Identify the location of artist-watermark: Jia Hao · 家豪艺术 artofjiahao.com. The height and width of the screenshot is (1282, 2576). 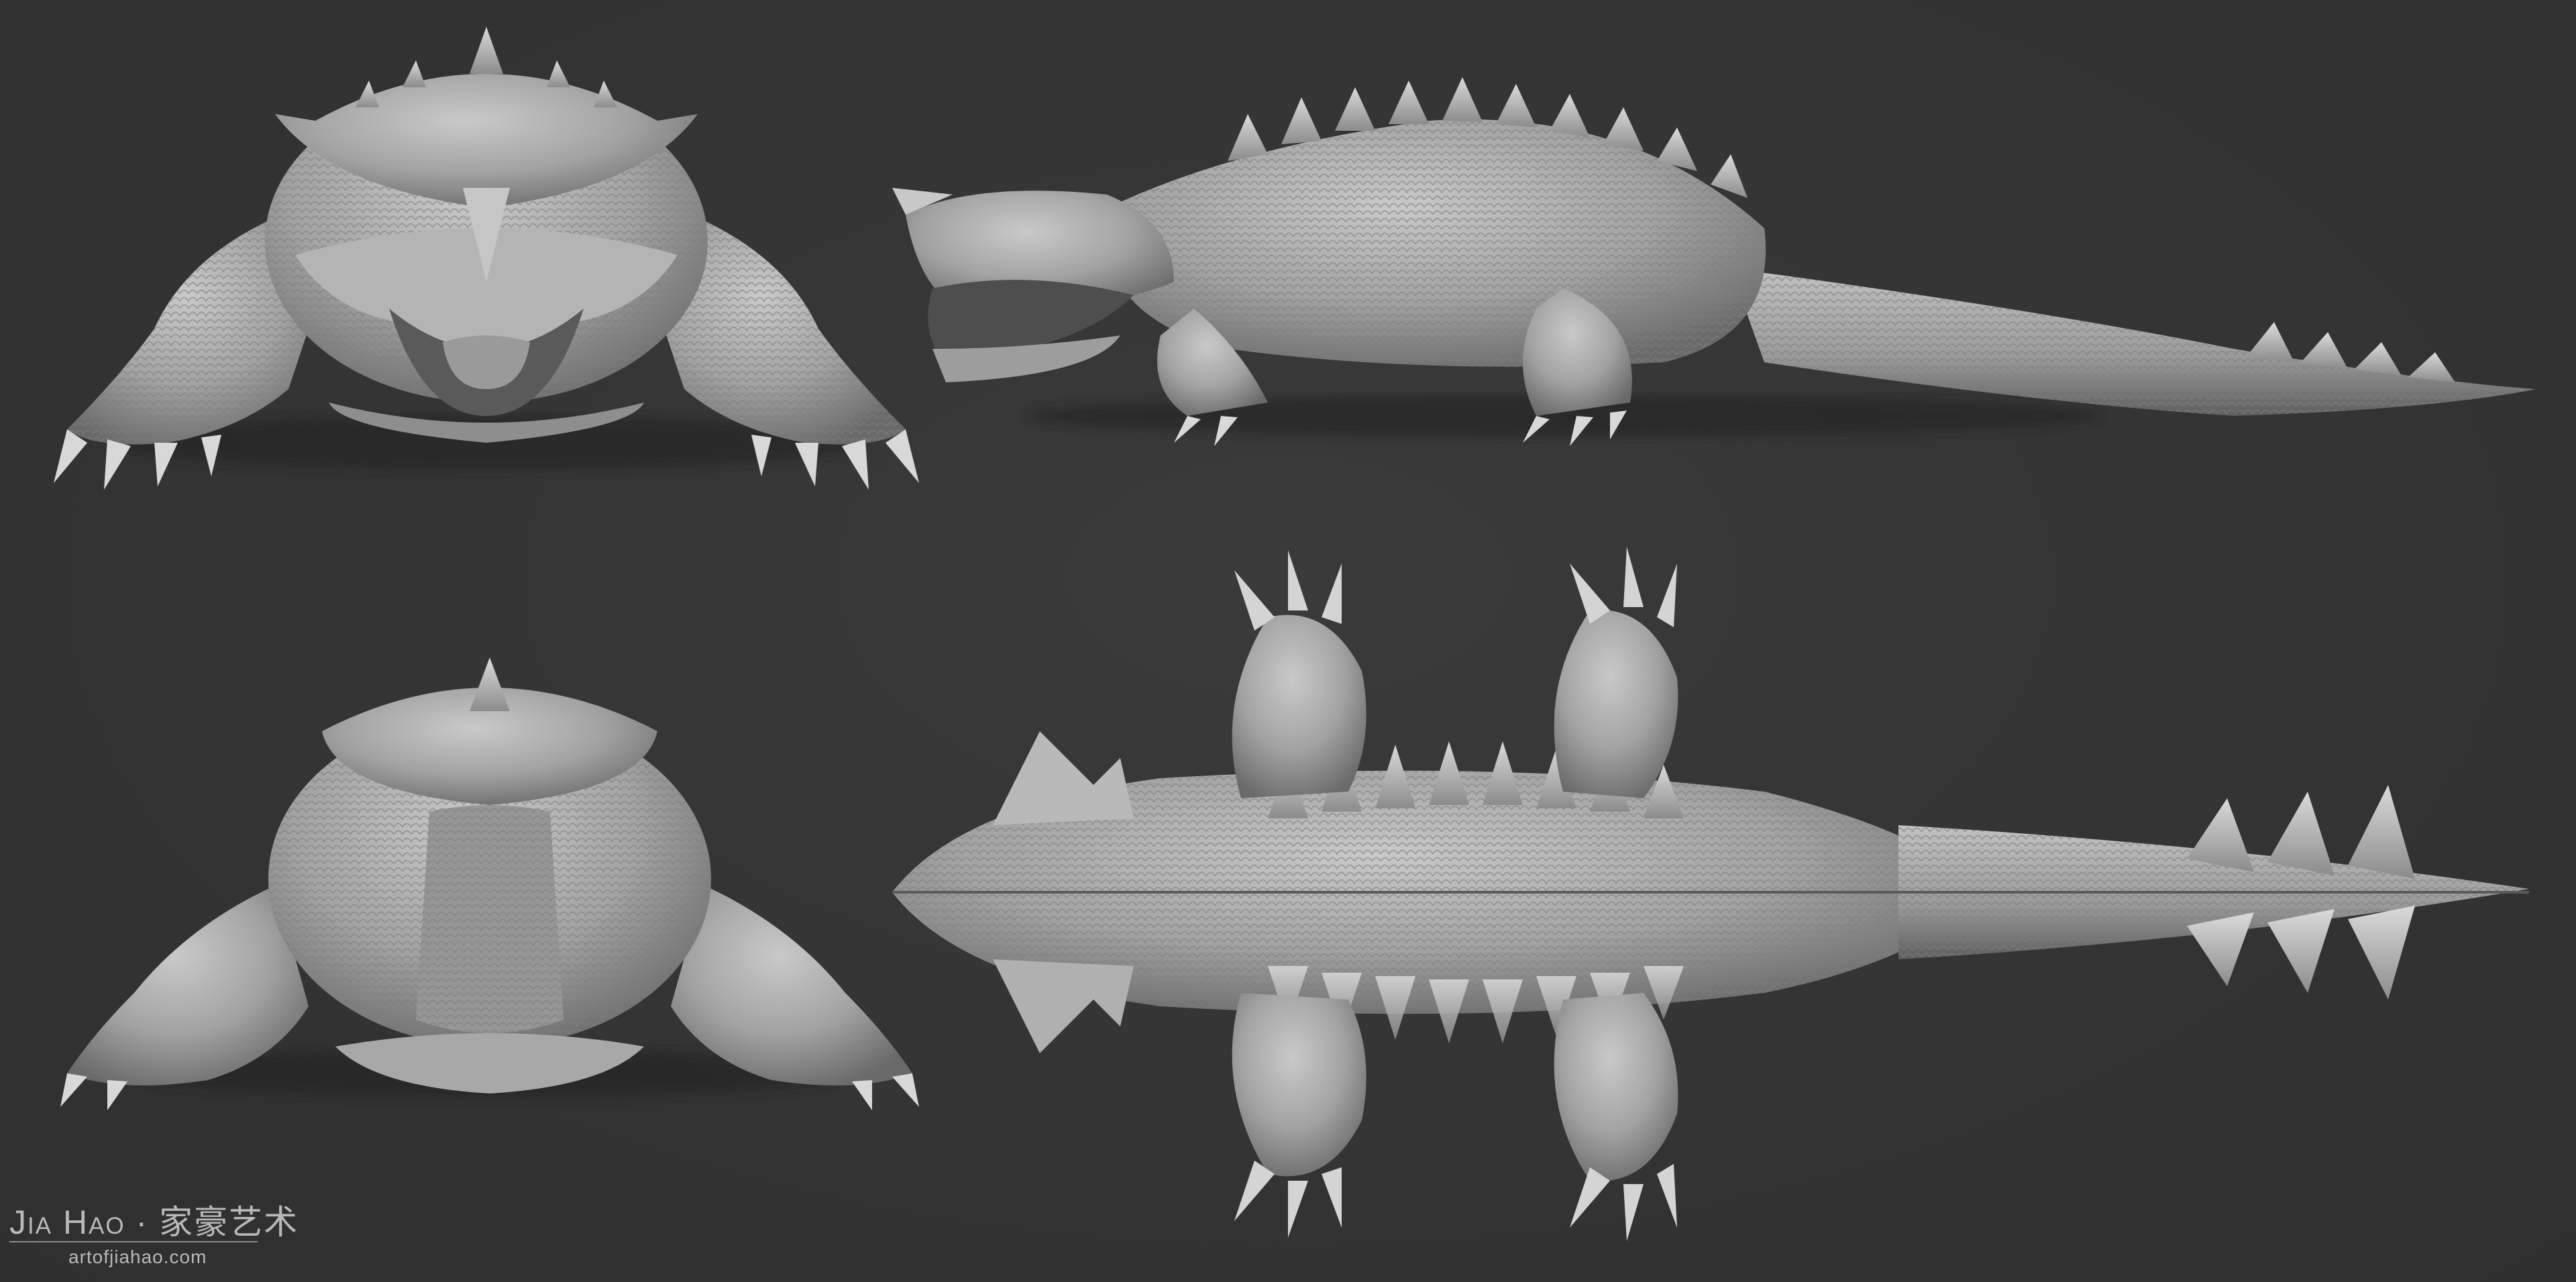
(153, 1232).